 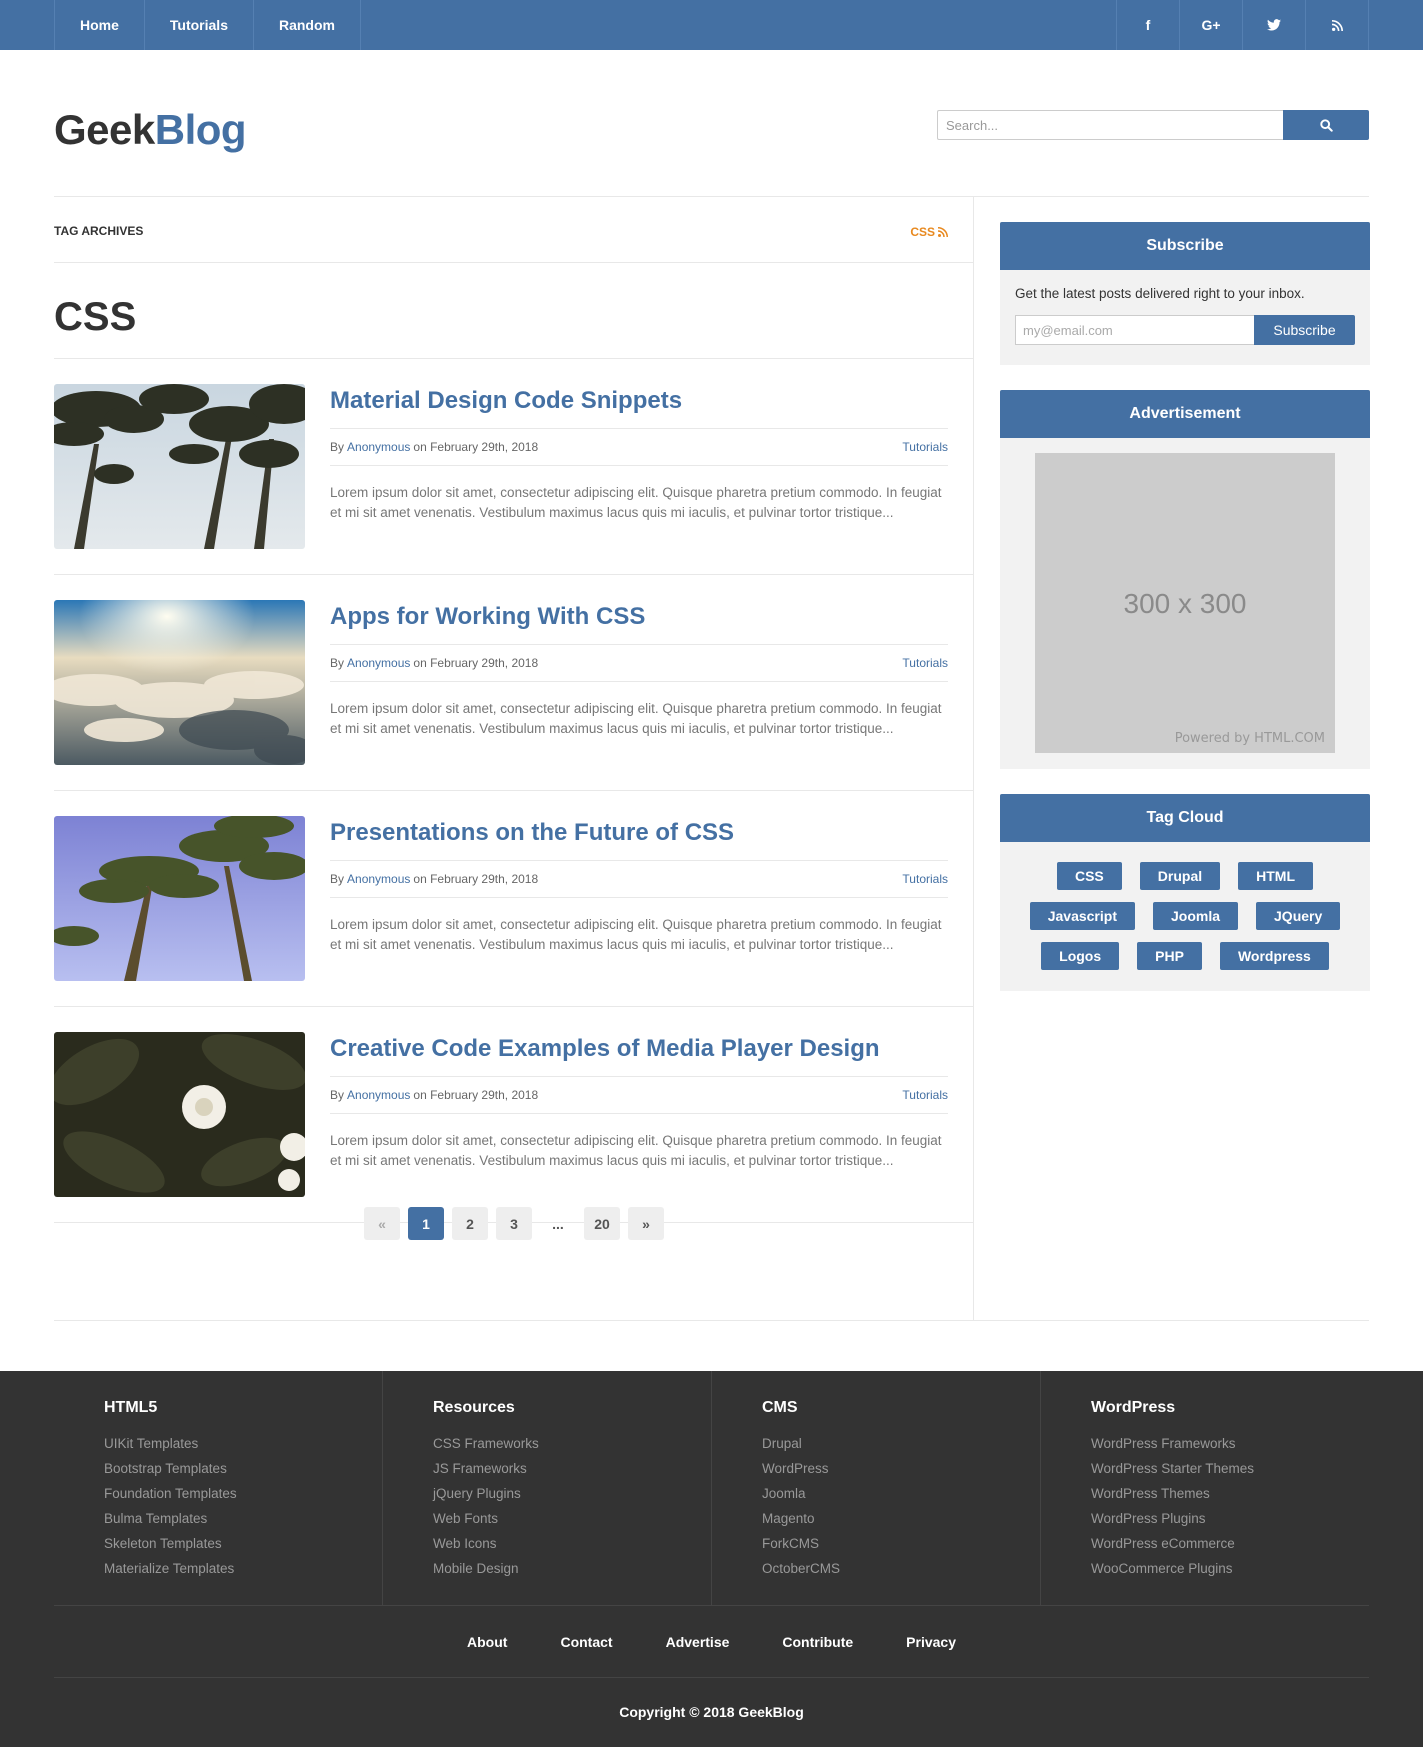 What do you see at coordinates (218, 1468) in the screenshot?
I see `footer-link: Bootstrap Templates` at bounding box center [218, 1468].